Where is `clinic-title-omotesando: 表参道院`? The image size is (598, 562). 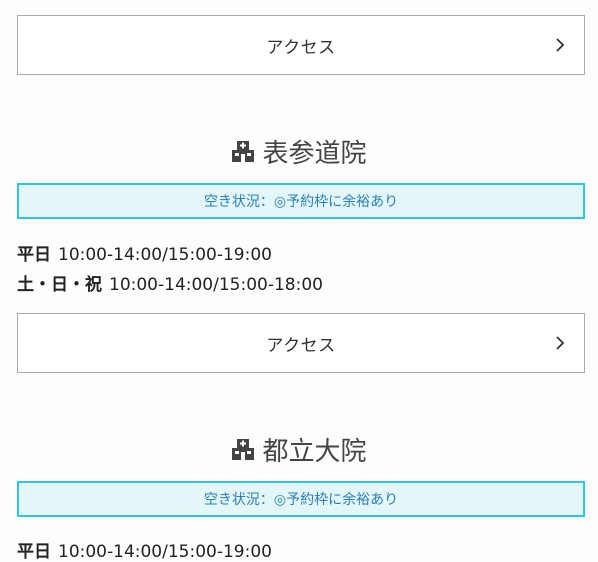
clinic-title-omotesando: 表参道院 is located at coordinates (299, 151).